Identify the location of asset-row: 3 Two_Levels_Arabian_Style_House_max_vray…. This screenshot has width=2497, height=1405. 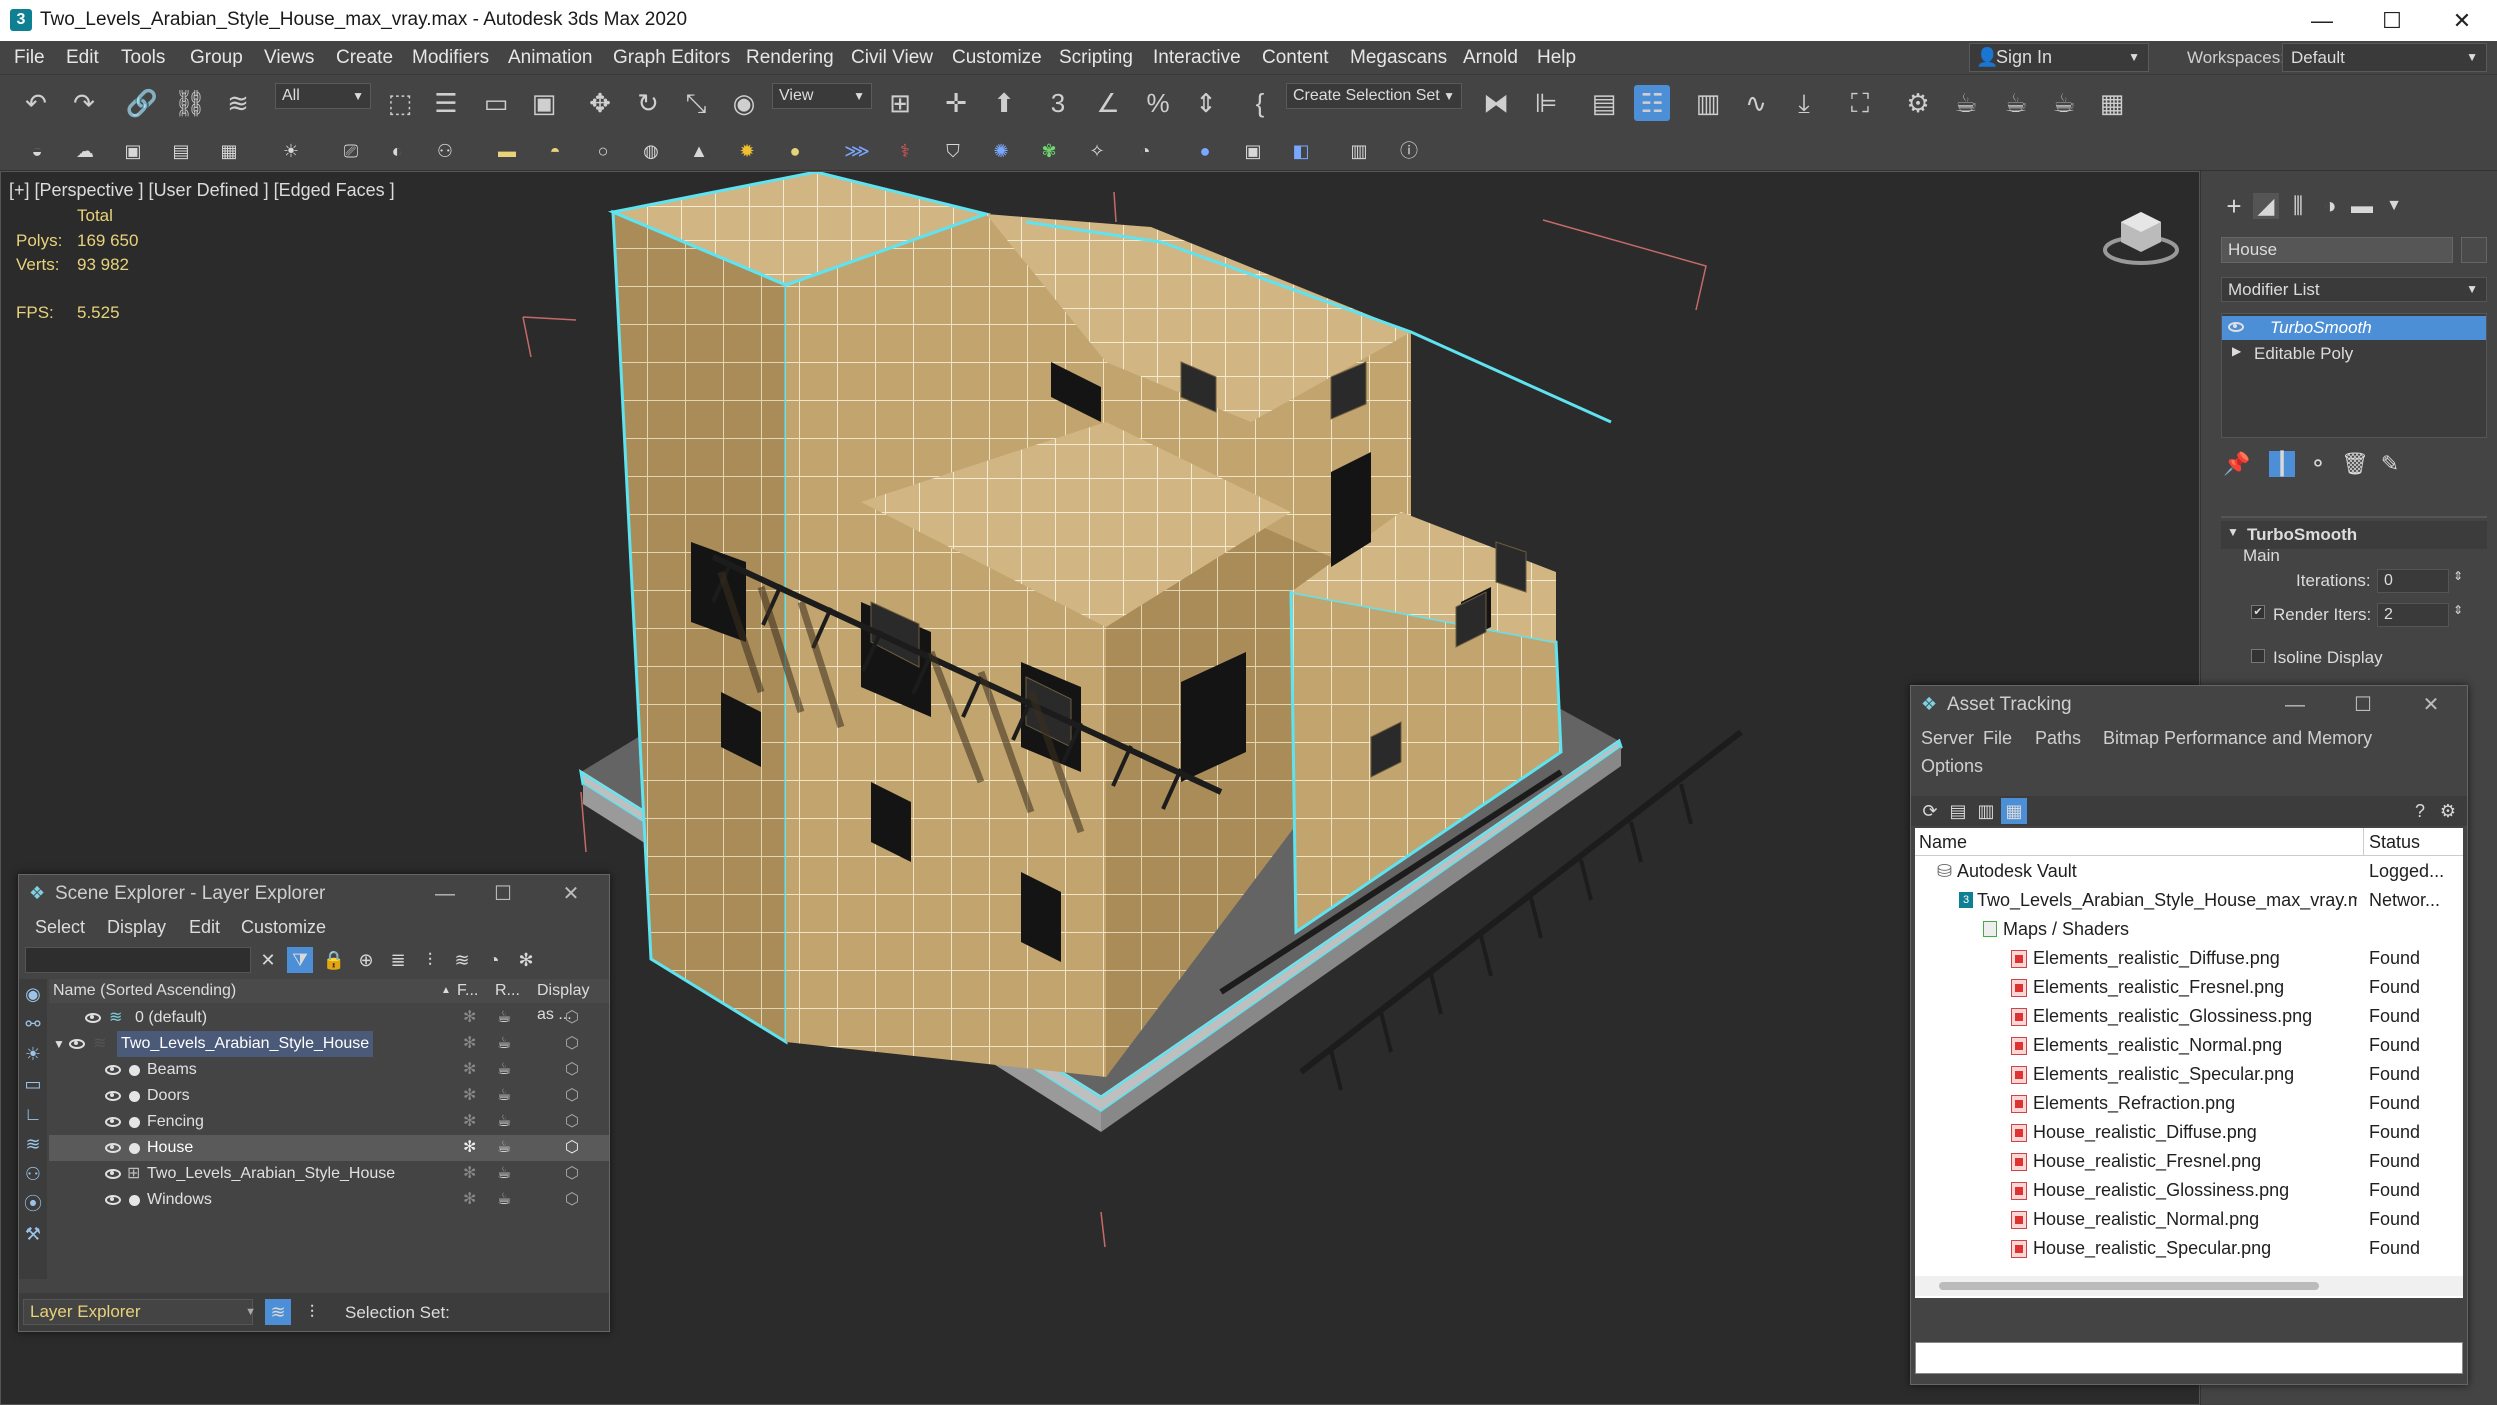
(2189, 900).